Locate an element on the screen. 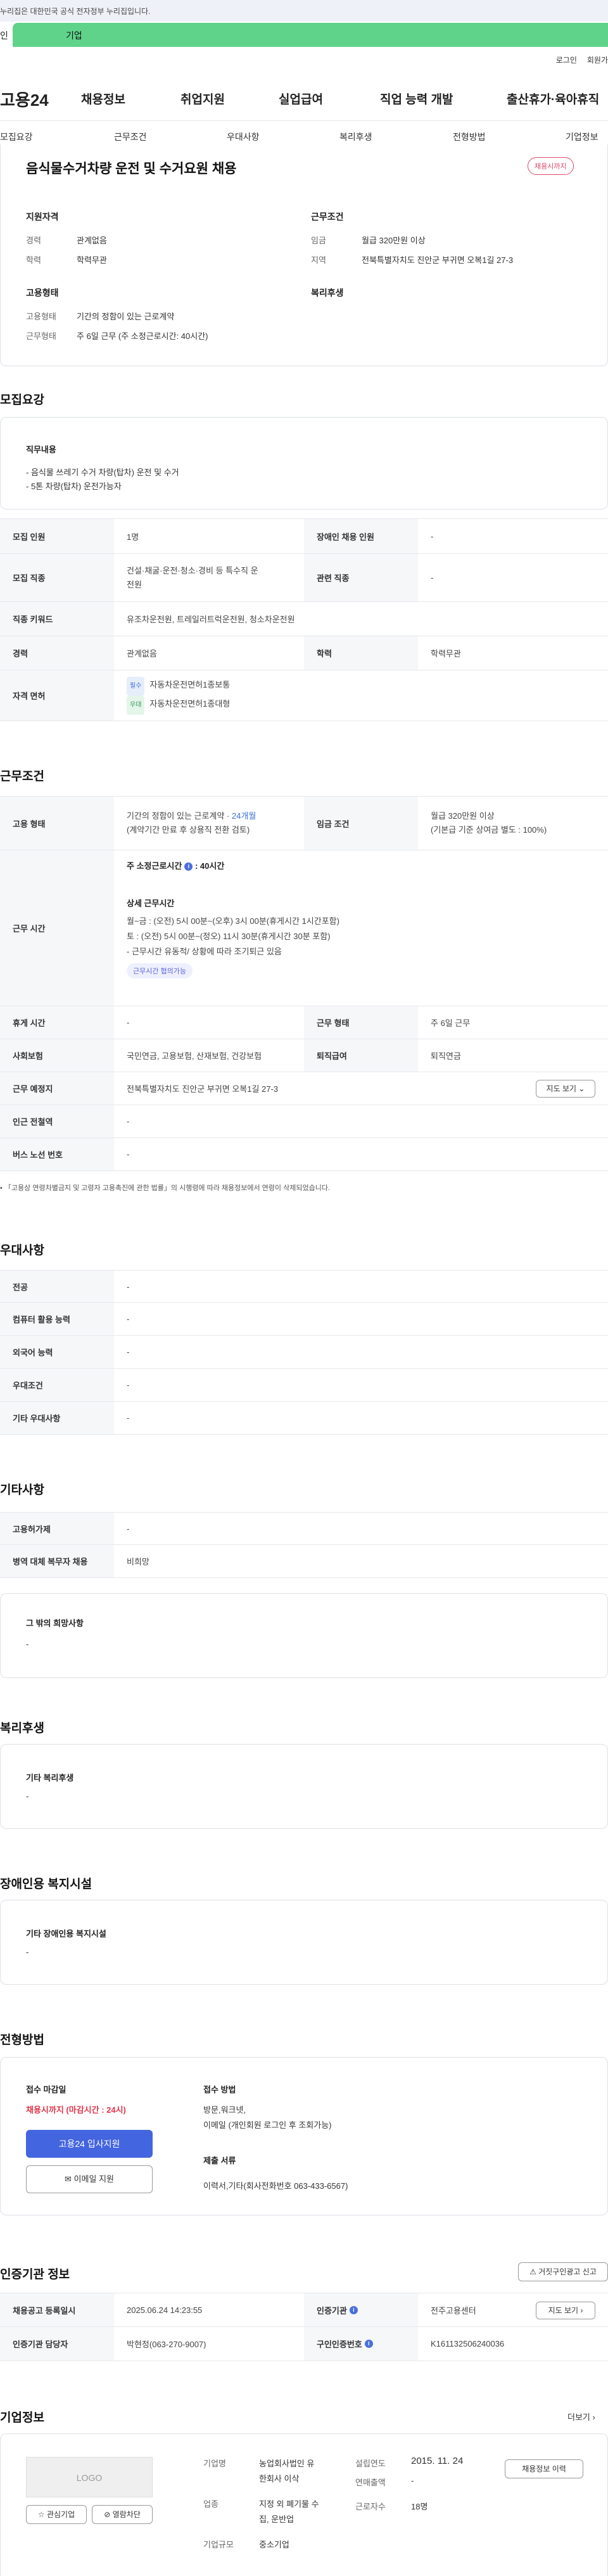 This screenshot has width=608, height=2576. table-row: 근무 예정지 전북특별자치도 진안군 부귀면 오복1길 27-3 지도 보기 ⌄ is located at coordinates (304, 1088).